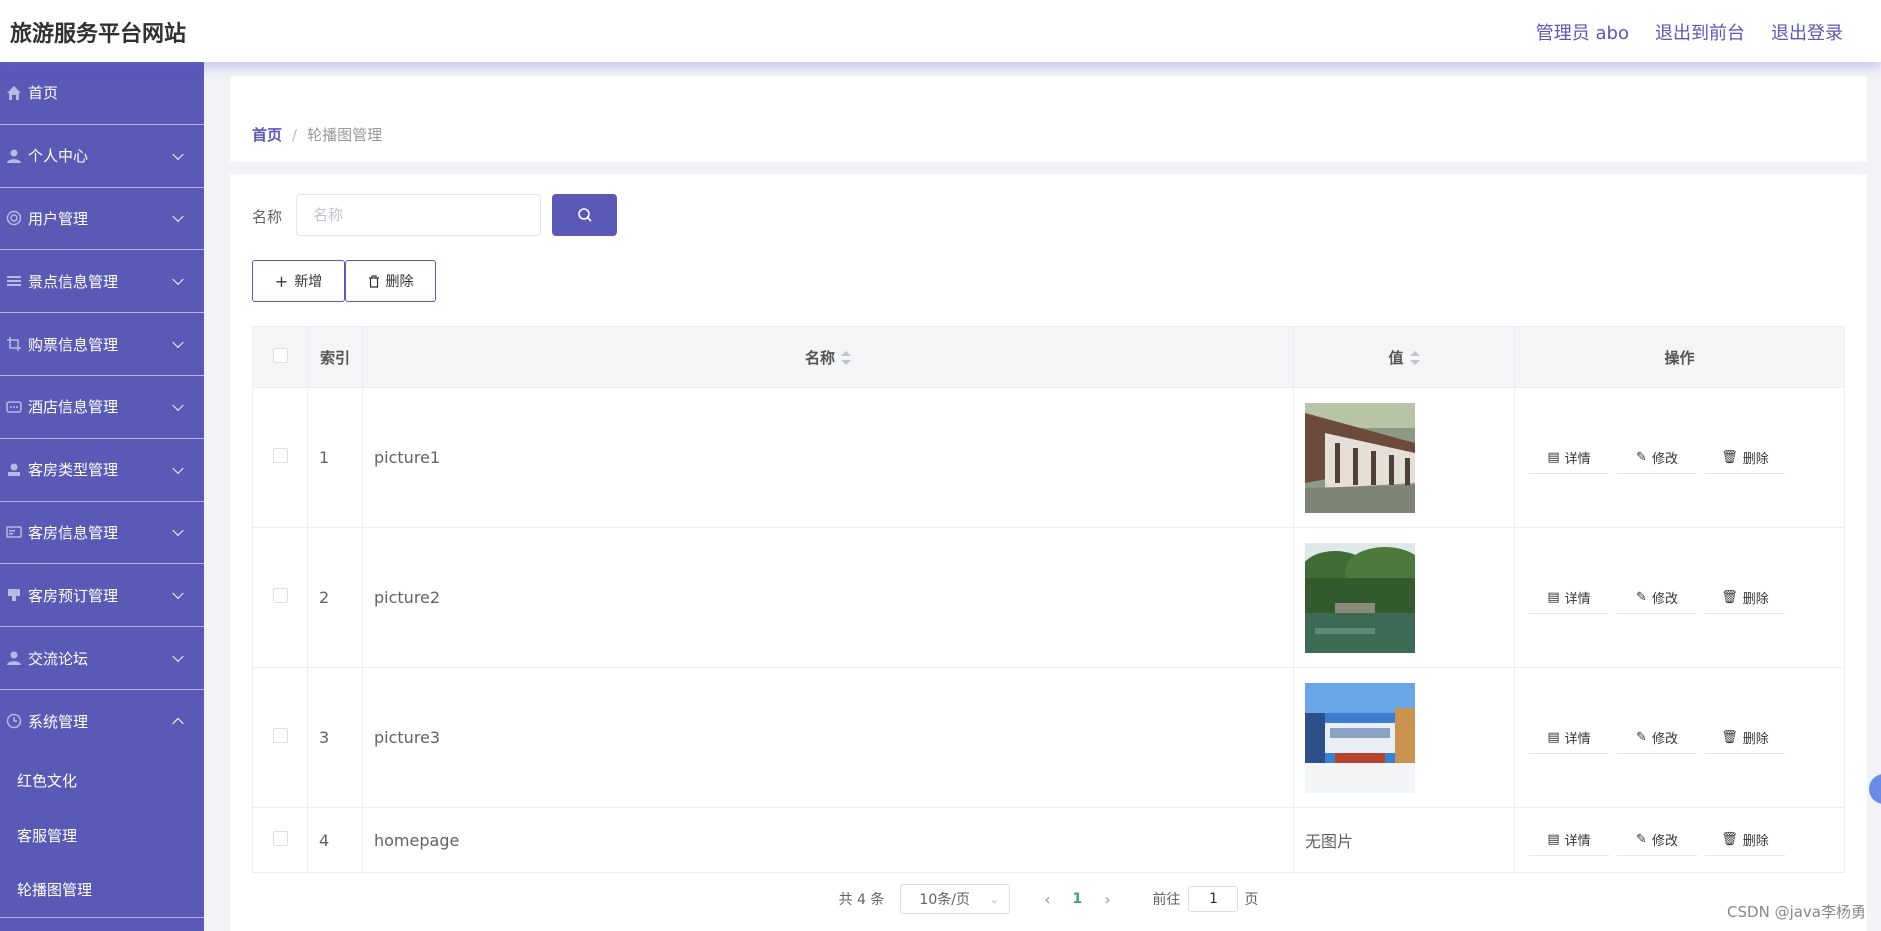  Describe the element at coordinates (73, 595) in the screenshot. I see `sidebar-item-label: 客房预订管理` at that location.